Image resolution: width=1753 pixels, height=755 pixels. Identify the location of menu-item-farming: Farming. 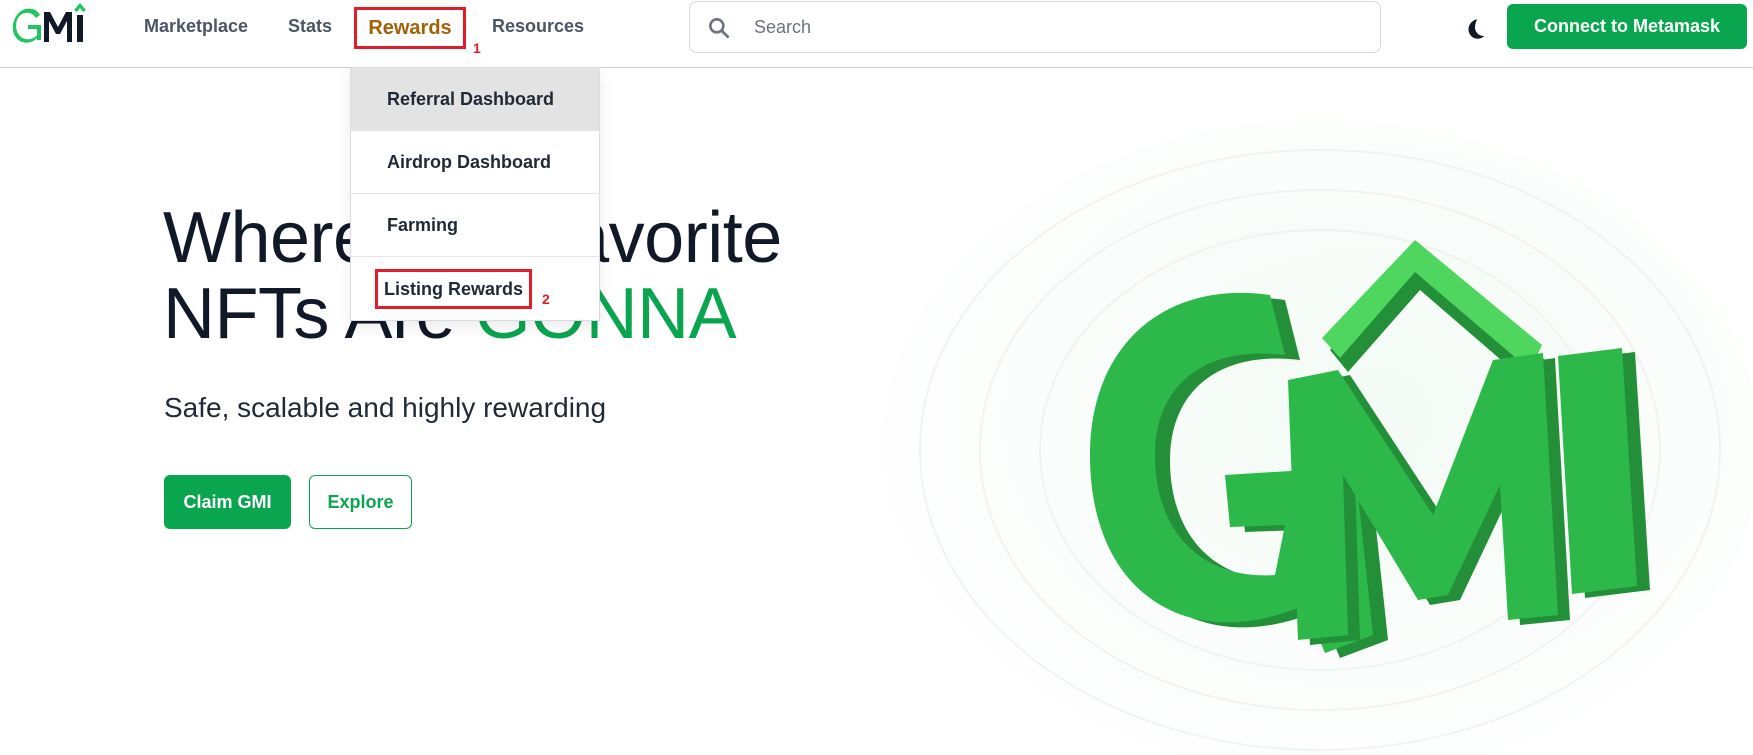
(475, 225).